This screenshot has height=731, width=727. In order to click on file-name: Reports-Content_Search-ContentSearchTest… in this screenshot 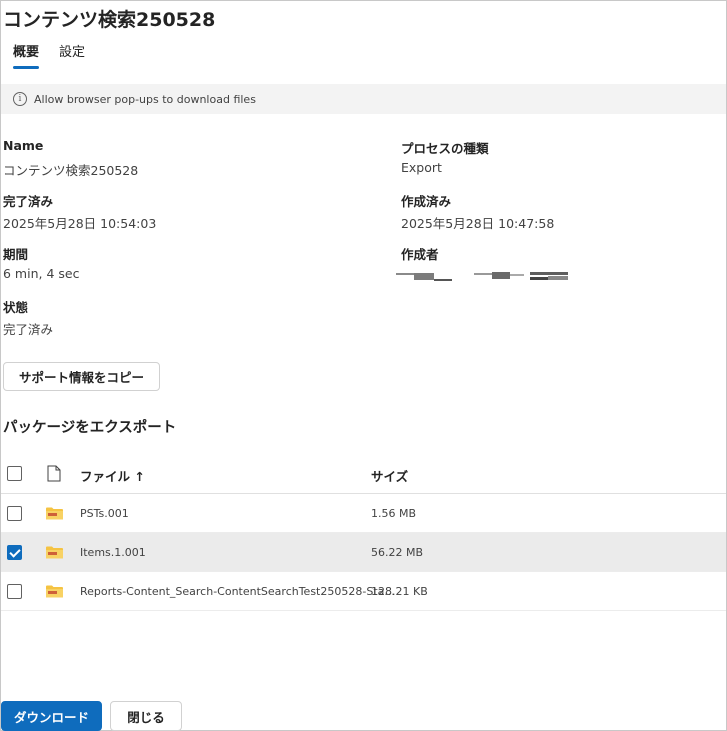, I will do `click(237, 591)`.